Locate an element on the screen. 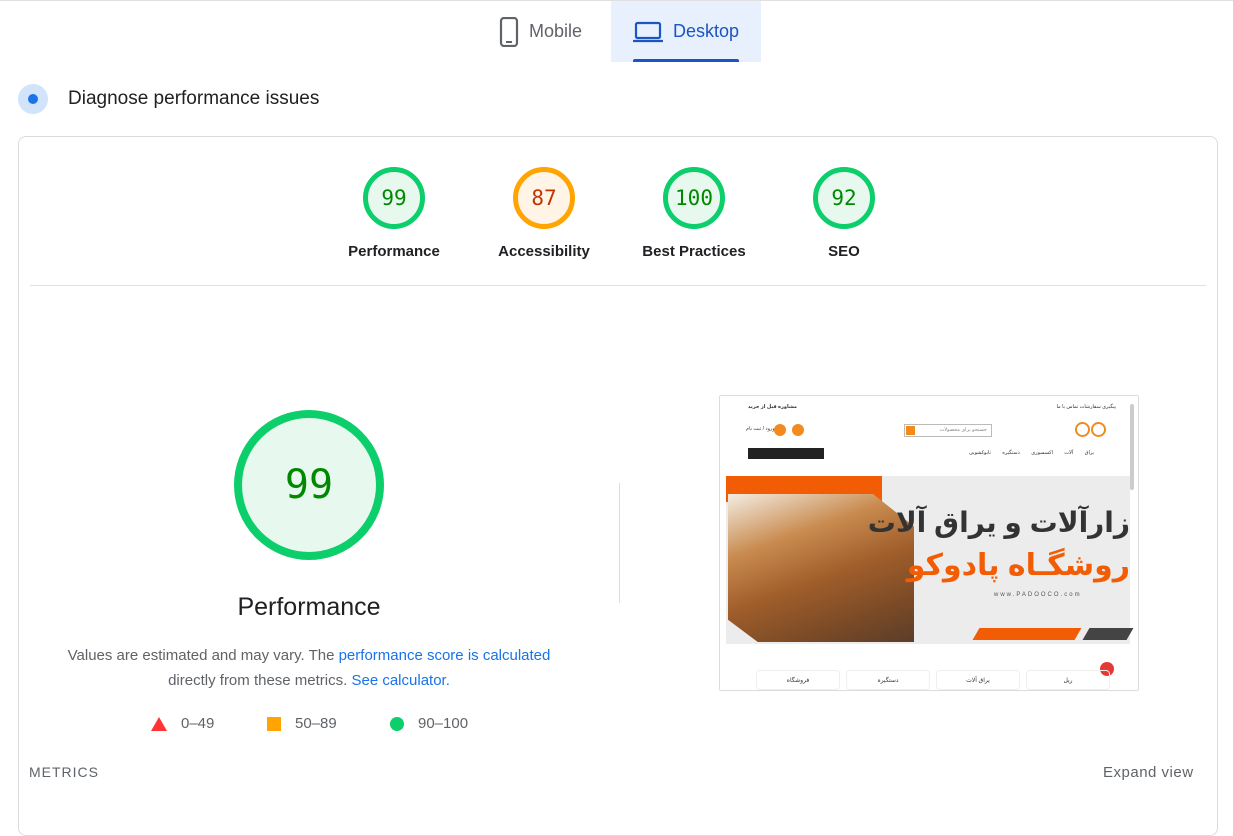 Image resolution: width=1233 pixels, height=836 pixels. diagnose-heading: Diagnose performance issues is located at coordinates (168, 99).